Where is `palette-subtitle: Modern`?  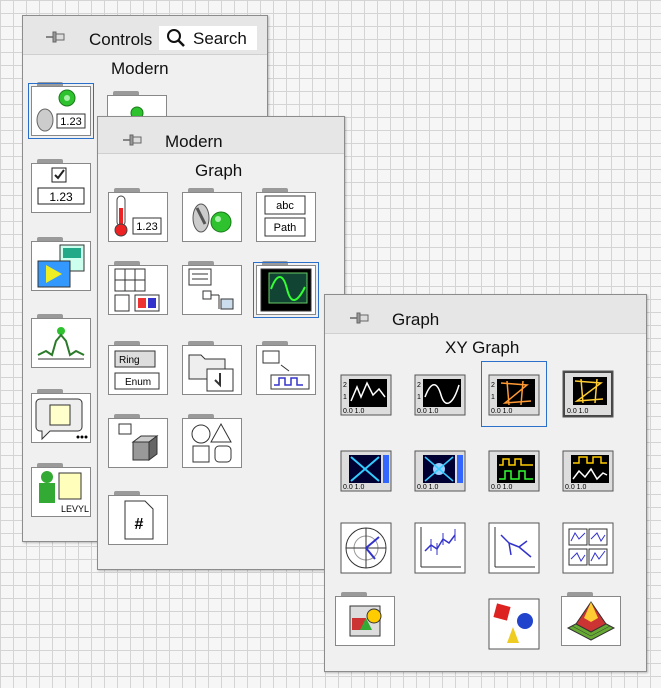 palette-subtitle: Modern is located at coordinates (140, 68).